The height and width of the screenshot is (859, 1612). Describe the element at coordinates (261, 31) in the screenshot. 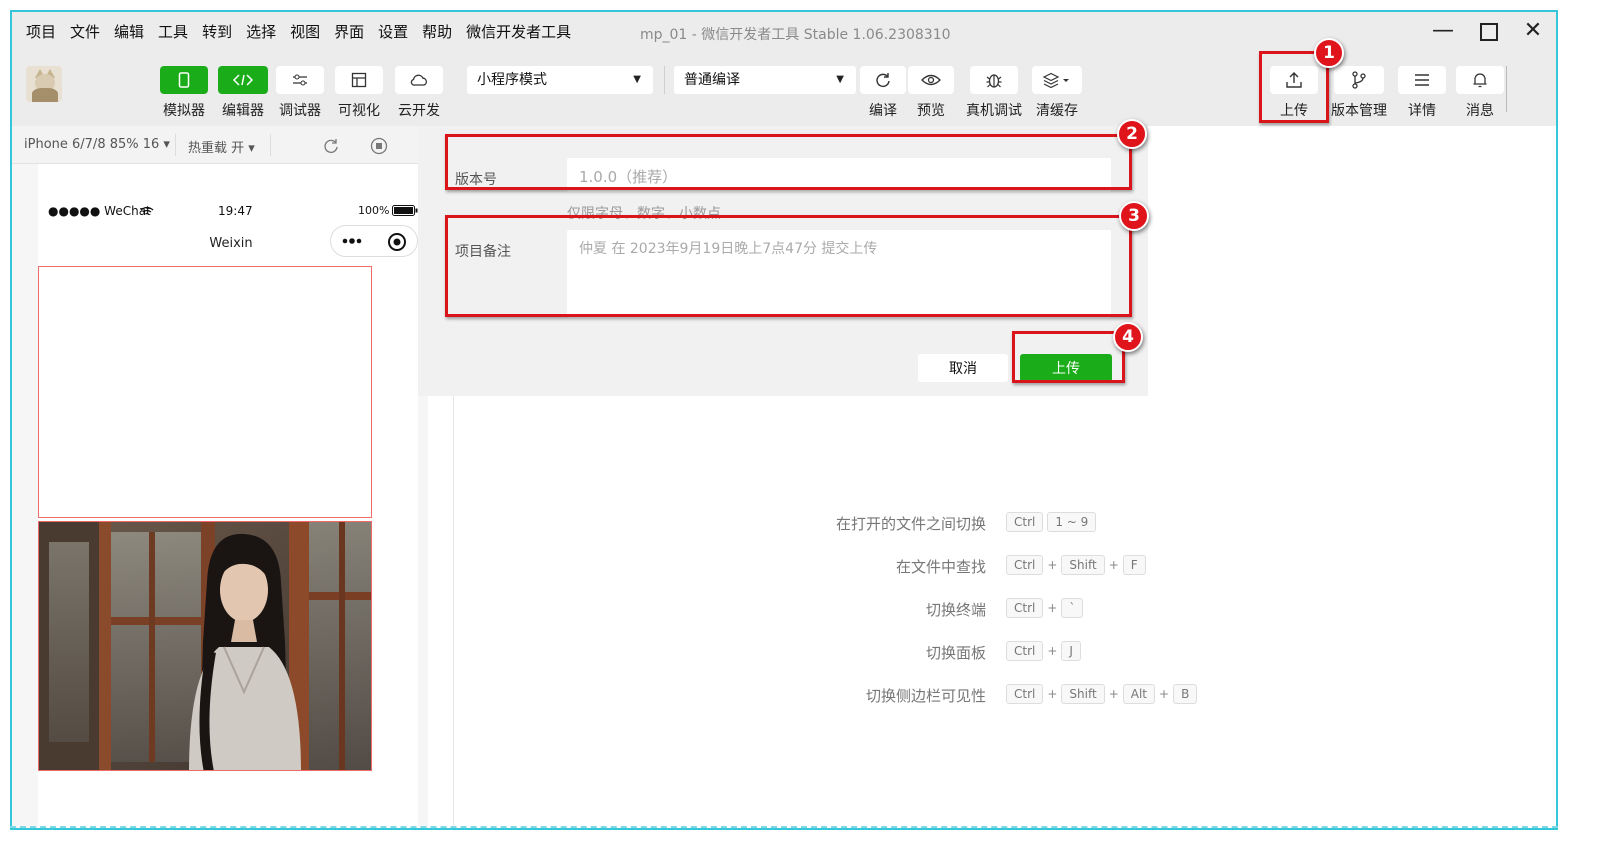

I see `menu-item: 选择` at that location.